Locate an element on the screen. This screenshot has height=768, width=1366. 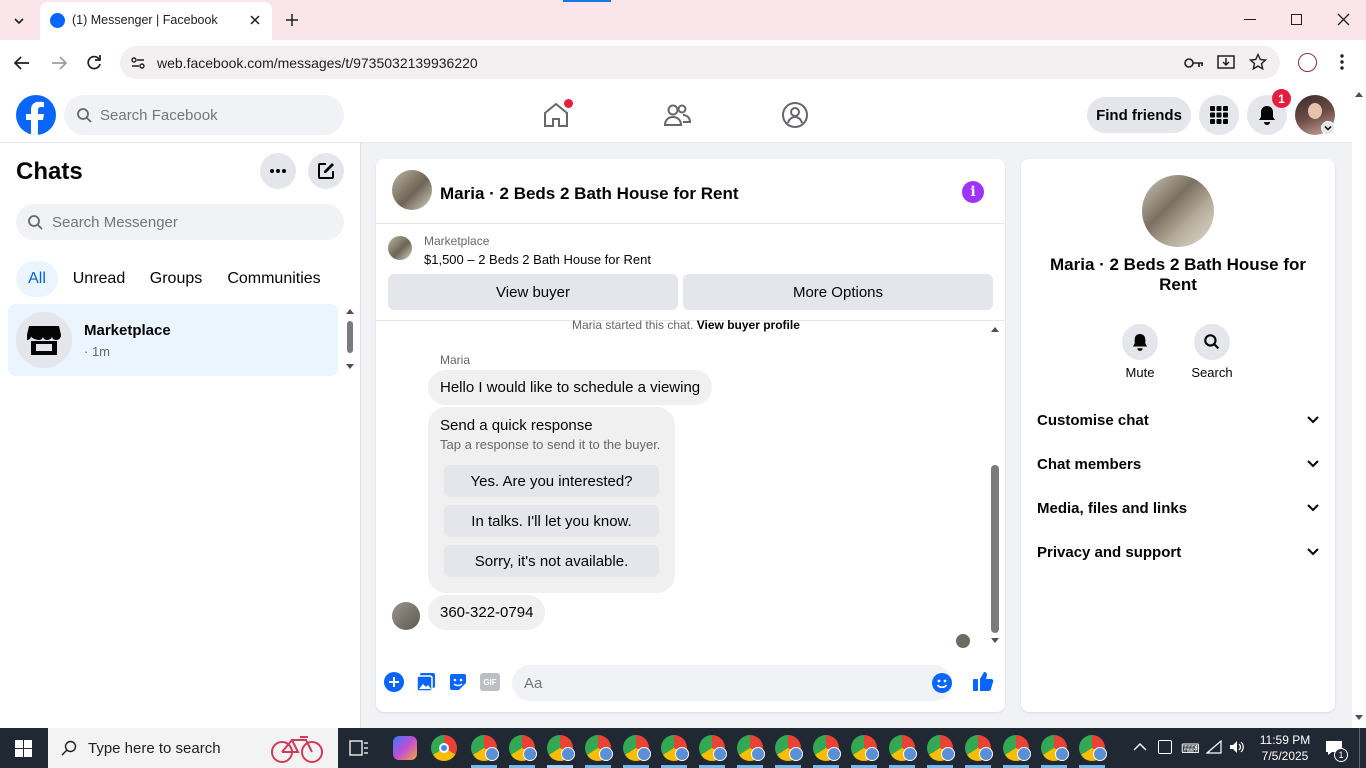
site-info-icon is located at coordinates (138, 63).